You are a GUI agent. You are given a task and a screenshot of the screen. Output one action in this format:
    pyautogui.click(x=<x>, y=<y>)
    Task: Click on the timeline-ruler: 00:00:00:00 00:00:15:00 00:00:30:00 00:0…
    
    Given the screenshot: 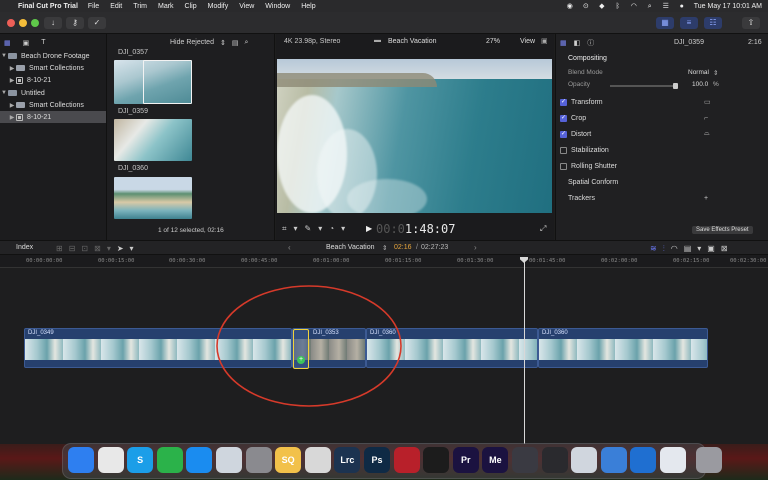 What is the action you would take?
    pyautogui.click(x=384, y=261)
    